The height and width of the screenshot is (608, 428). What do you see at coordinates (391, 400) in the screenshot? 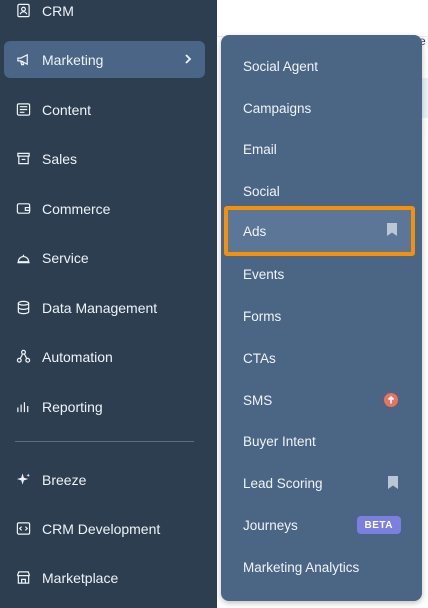
I see `upgrade-arrow-icon` at bounding box center [391, 400].